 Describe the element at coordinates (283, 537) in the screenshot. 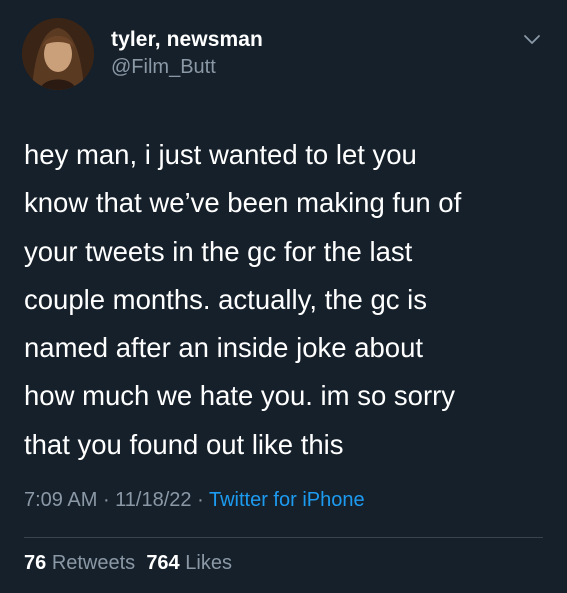

I see `divider` at that location.